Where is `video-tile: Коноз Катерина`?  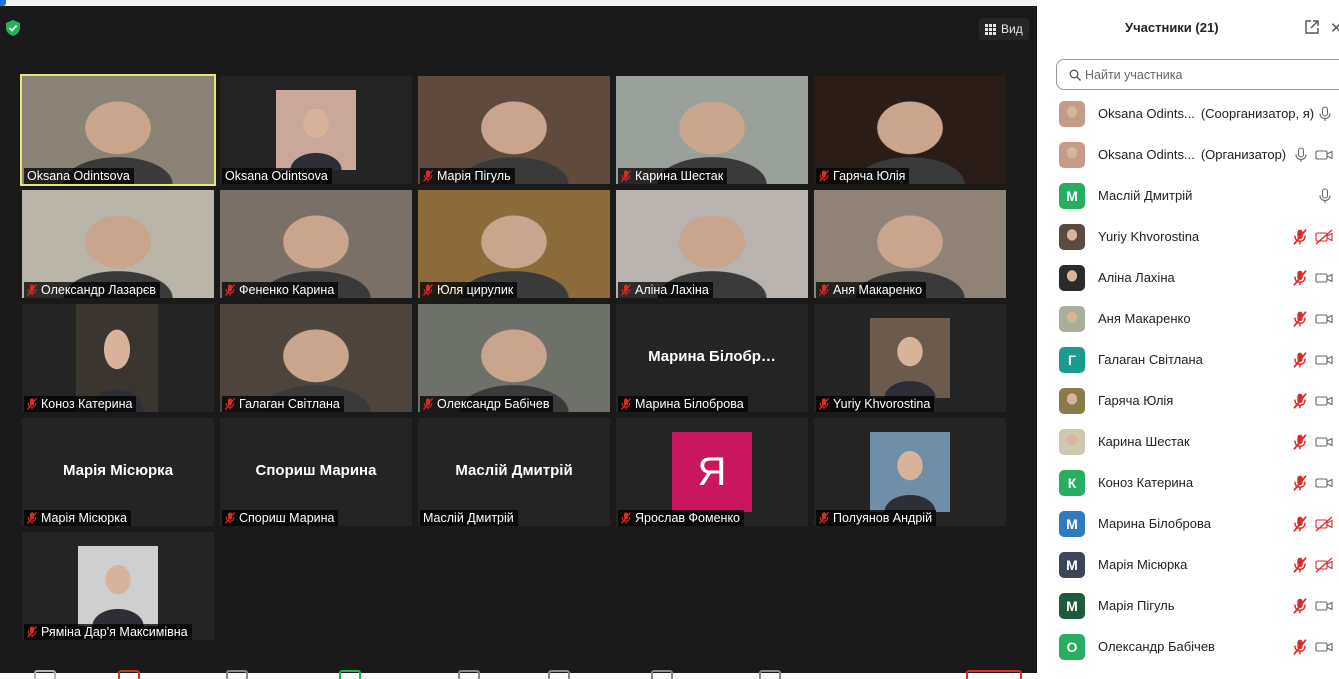 video-tile: Коноз Катерина is located at coordinates (118, 358).